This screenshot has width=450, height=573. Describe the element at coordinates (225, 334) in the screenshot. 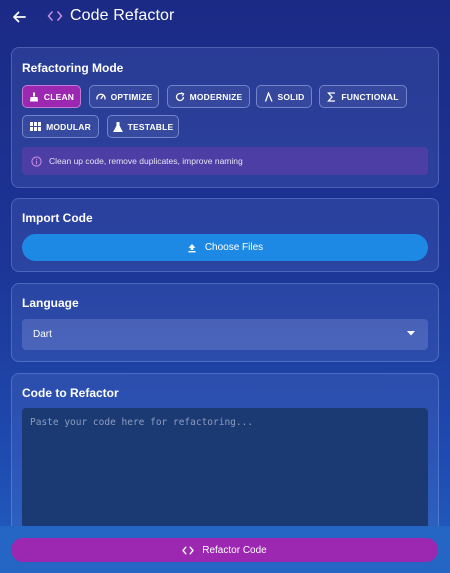

I see `language-select: Dart` at that location.